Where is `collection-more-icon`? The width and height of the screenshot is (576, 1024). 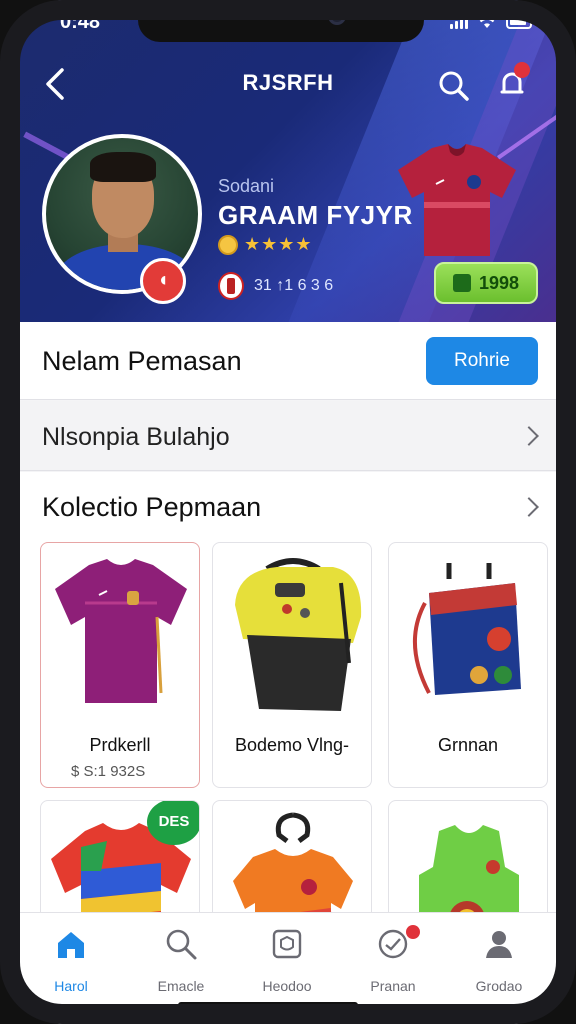
collection-more-icon is located at coordinates (529, 507).